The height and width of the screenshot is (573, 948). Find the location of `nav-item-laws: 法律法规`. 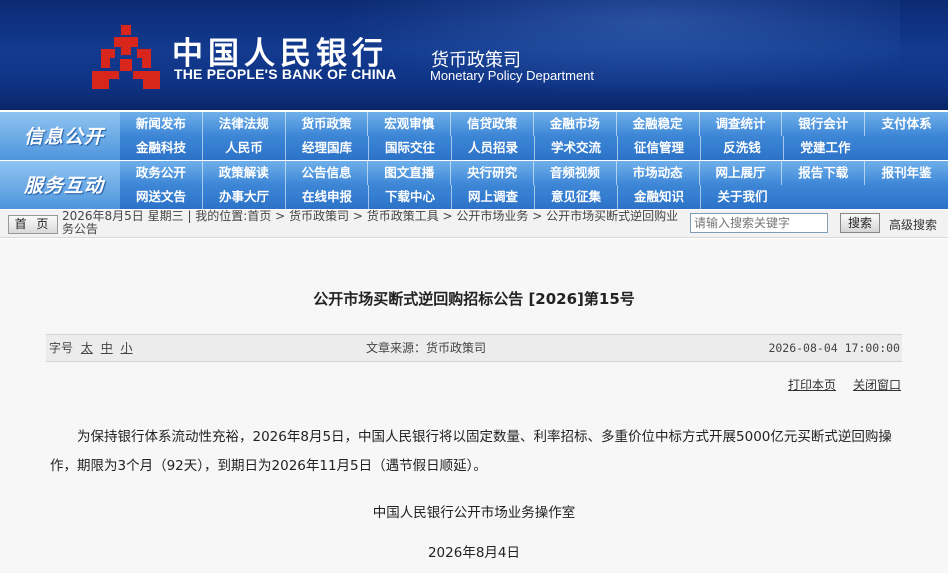

nav-item-laws: 法律法规 is located at coordinates (244, 124).